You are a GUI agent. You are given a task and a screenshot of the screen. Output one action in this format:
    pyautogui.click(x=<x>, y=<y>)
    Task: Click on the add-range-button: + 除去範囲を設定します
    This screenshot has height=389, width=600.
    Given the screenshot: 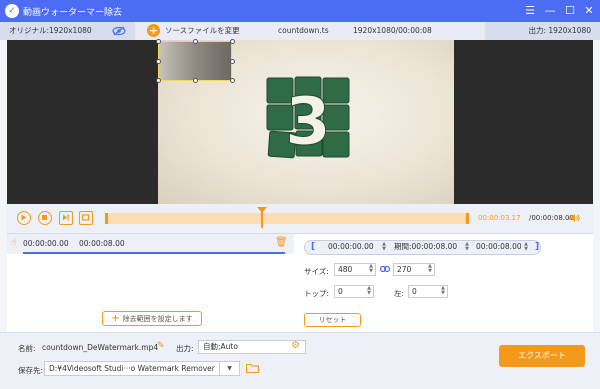 What is the action you would take?
    pyautogui.click(x=152, y=318)
    